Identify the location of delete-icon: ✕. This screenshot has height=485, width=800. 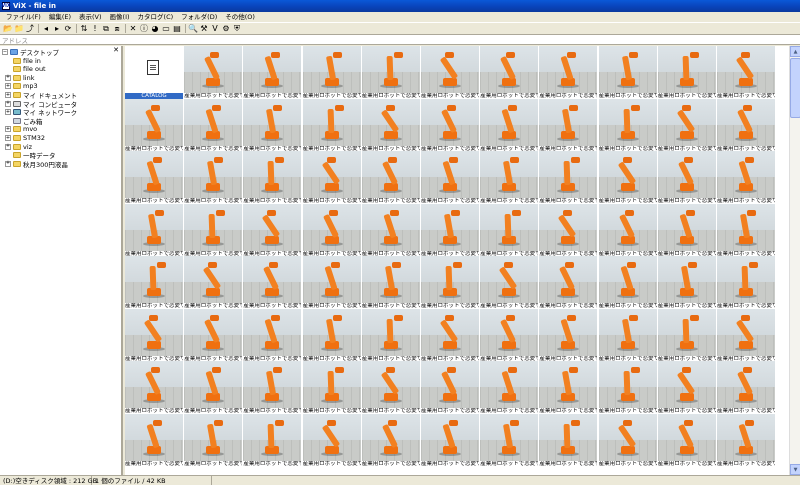
(133, 29).